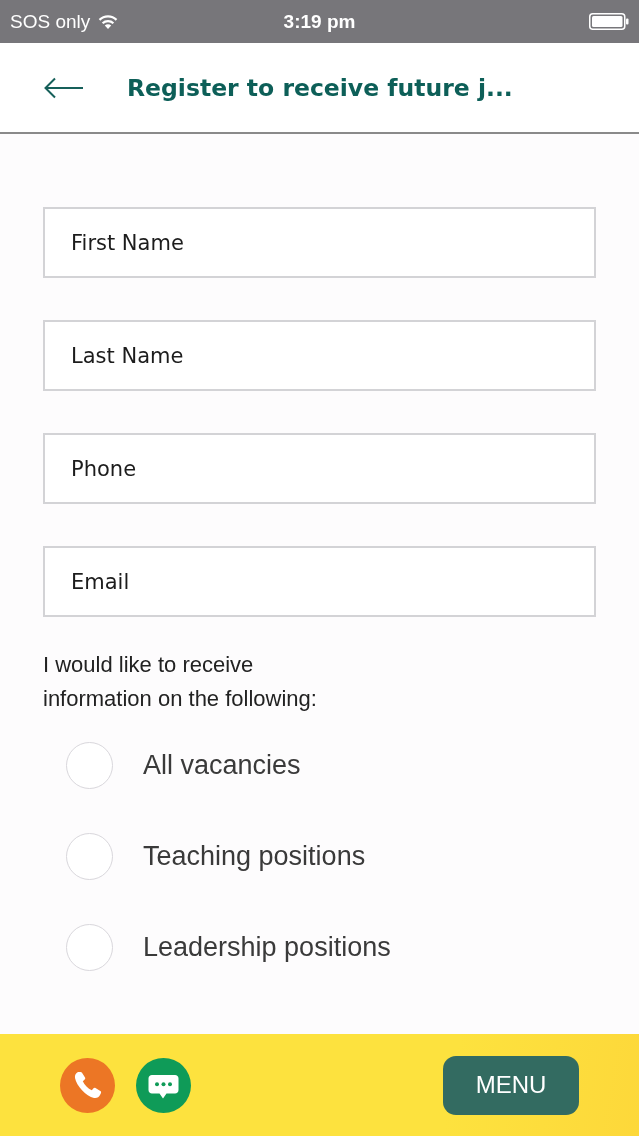  Describe the element at coordinates (163, 1085) in the screenshot. I see `chat-bubble-icon` at that location.